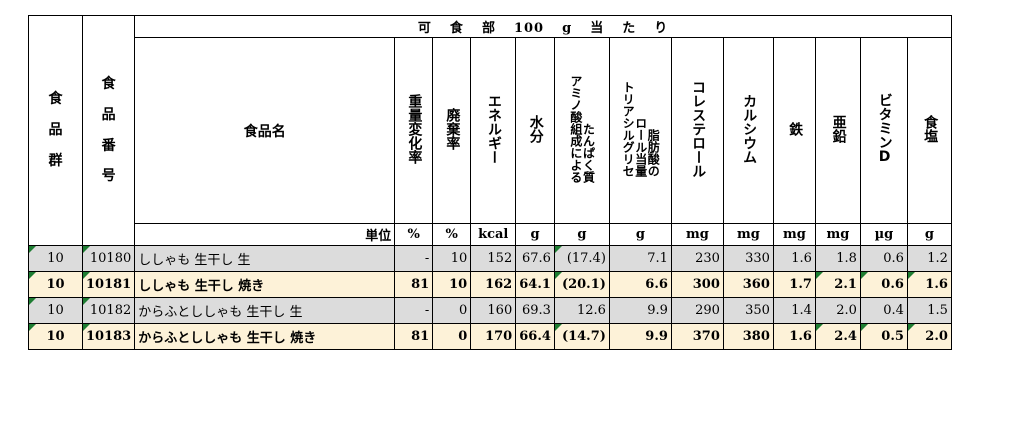  What do you see at coordinates (661, 28) in the screenshot?
I see `title-char: り` at bounding box center [661, 28].